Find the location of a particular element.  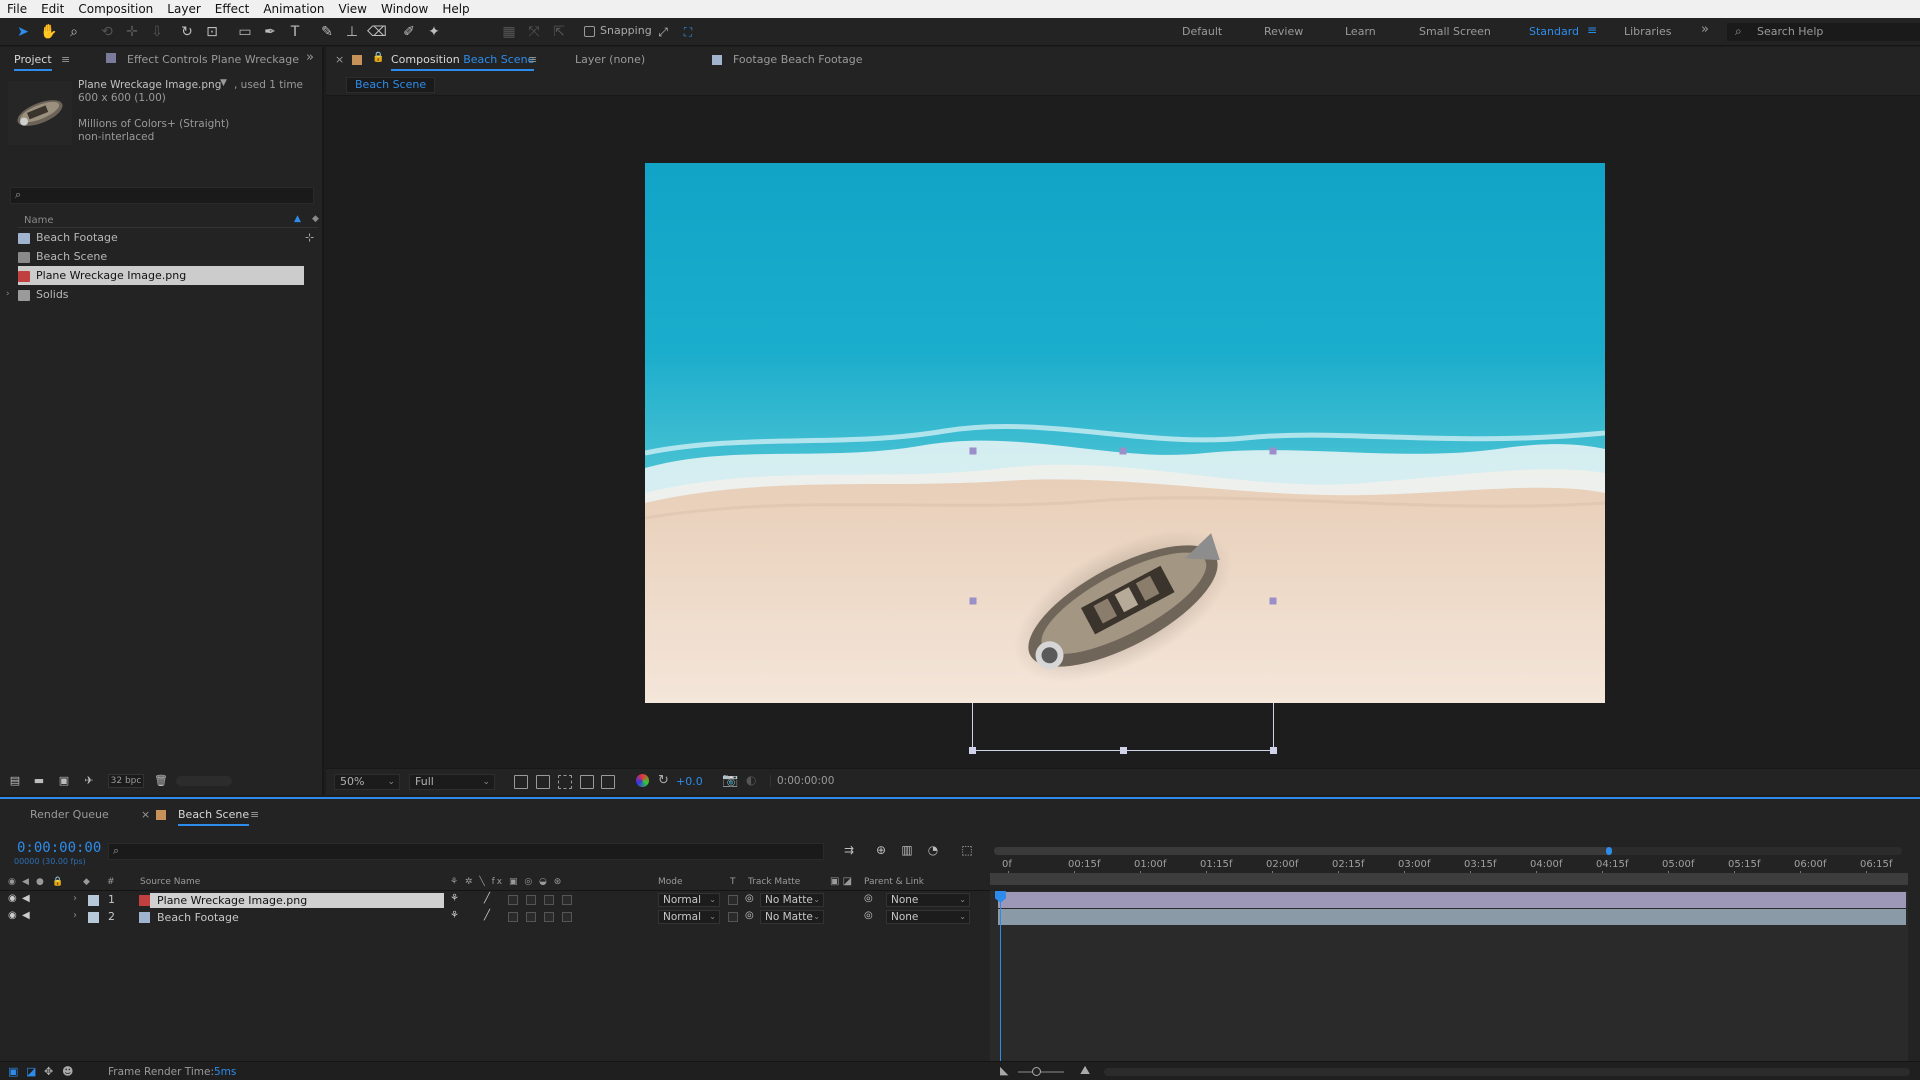

3d-layer-switch is located at coordinates (567, 917).